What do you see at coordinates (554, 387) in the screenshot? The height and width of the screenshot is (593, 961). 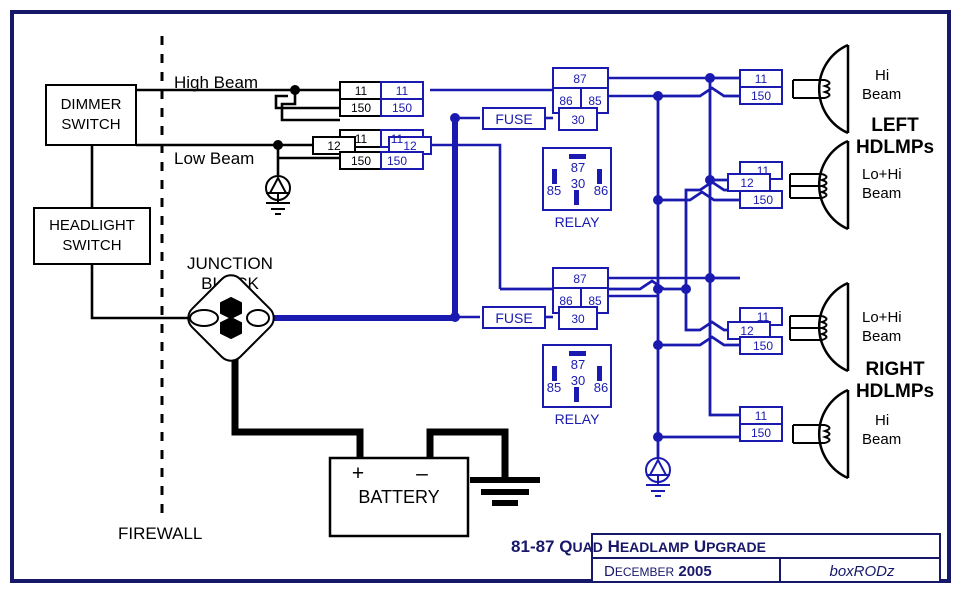 I see `relay-lower-pin-85: 85` at bounding box center [554, 387].